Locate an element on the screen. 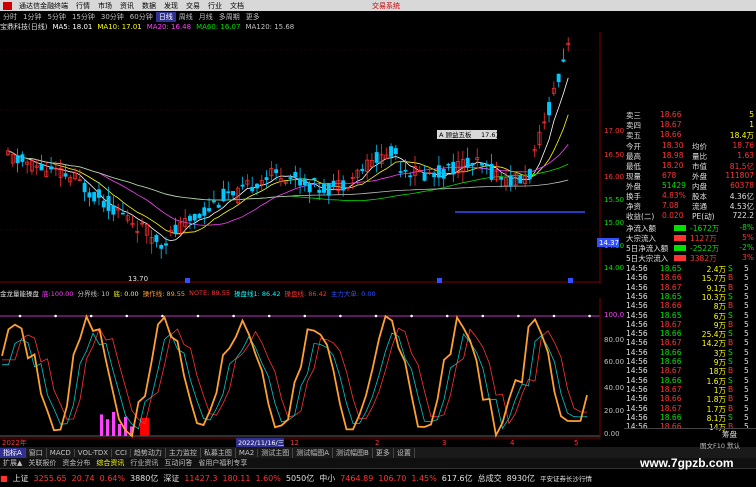  menu-item-discover: 发现 is located at coordinates (171, 6).